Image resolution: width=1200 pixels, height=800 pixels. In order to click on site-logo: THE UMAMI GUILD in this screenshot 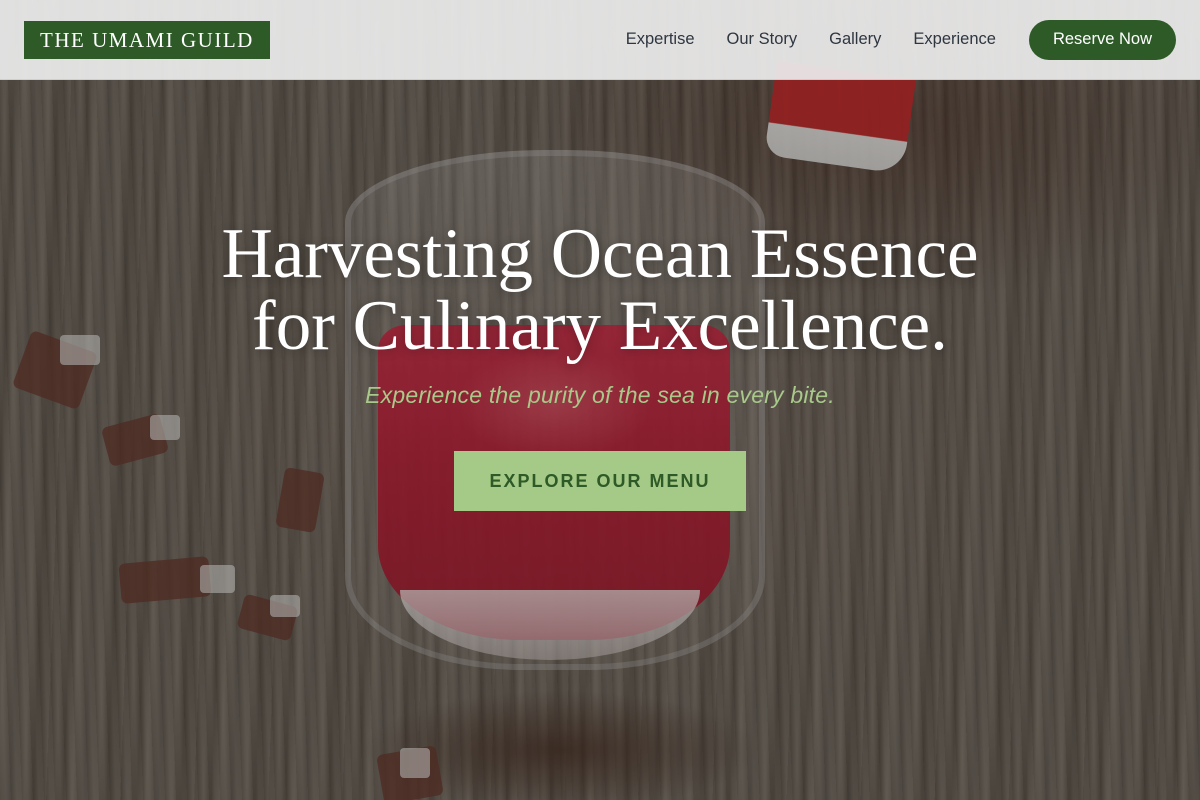, I will do `click(147, 39)`.